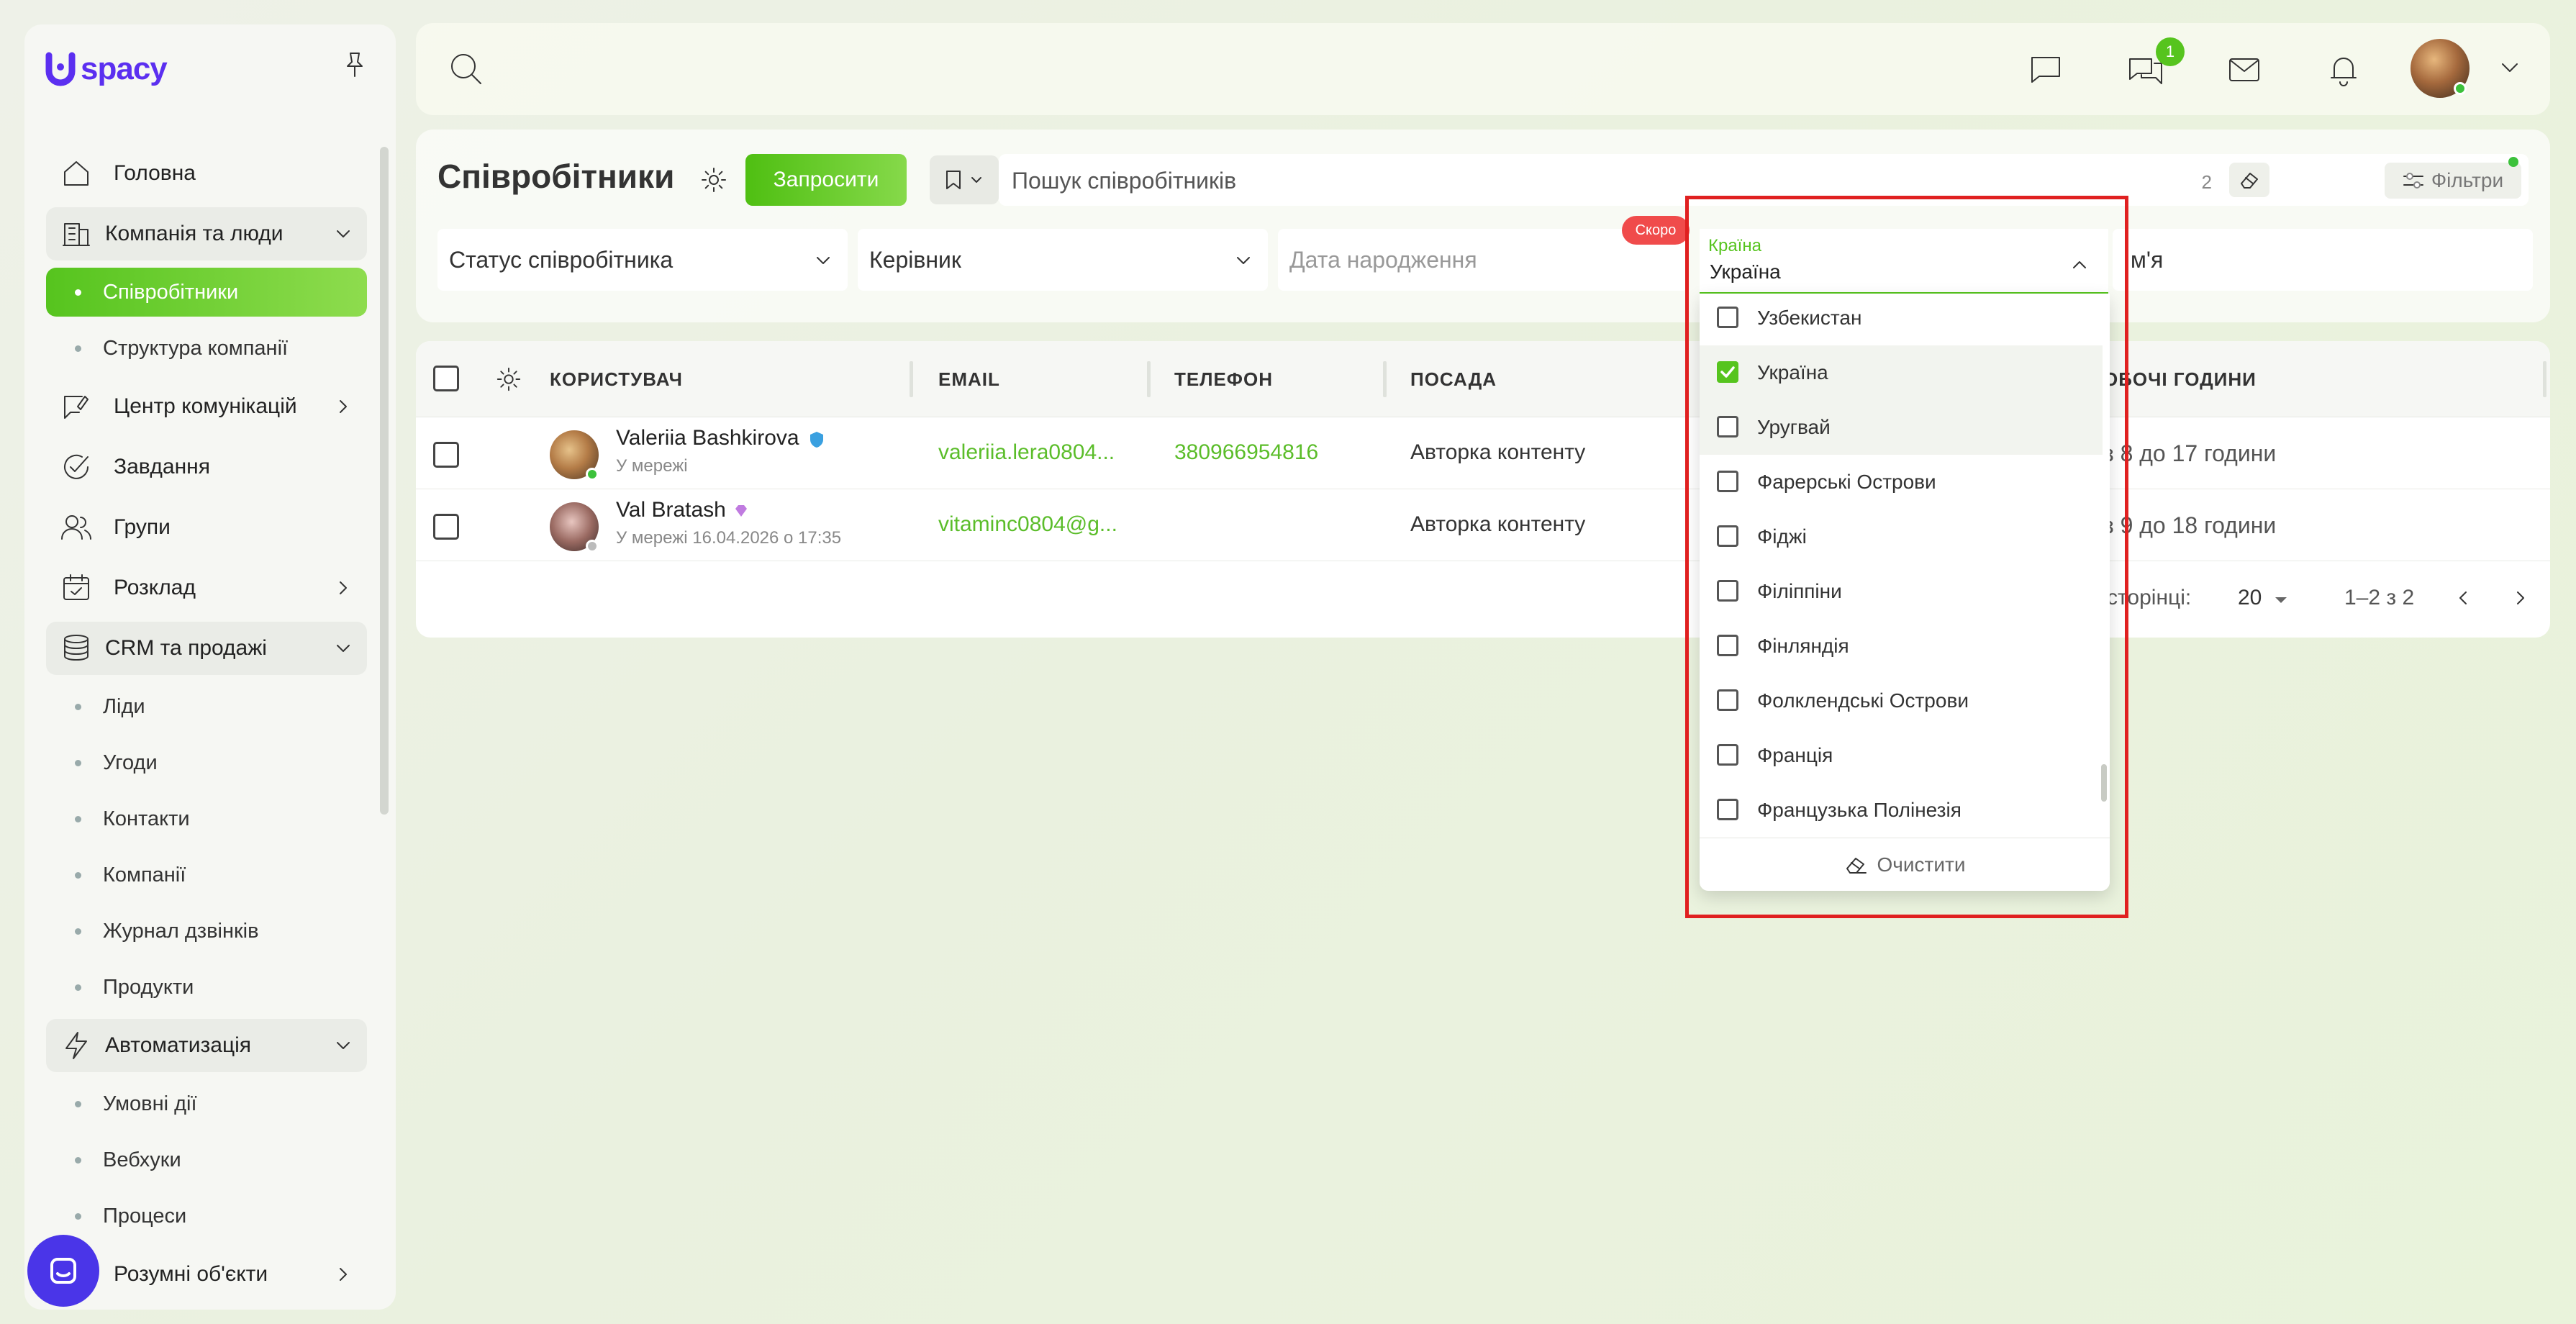 This screenshot has height=1324, width=2576. I want to click on user-phone: 380966954816, so click(1246, 452).